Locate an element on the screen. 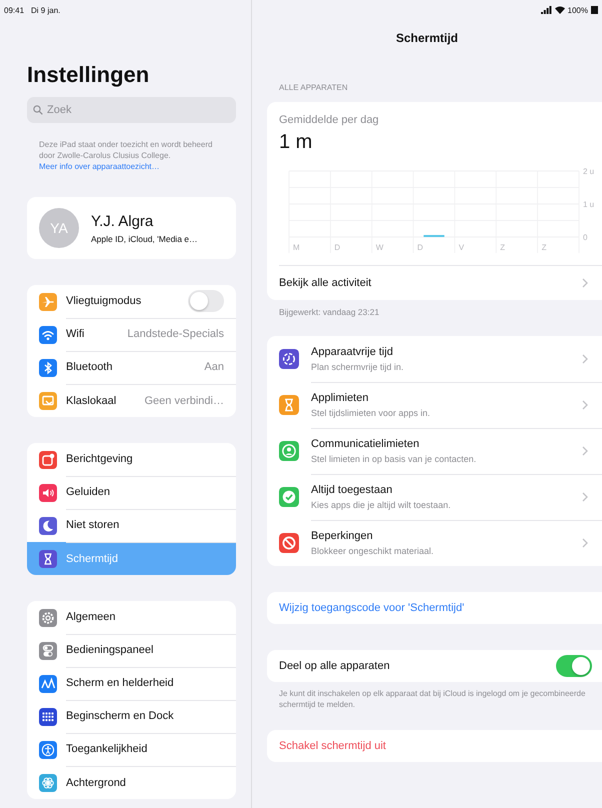  sidebar-item: Beginscherm en Dock is located at coordinates (131, 716).